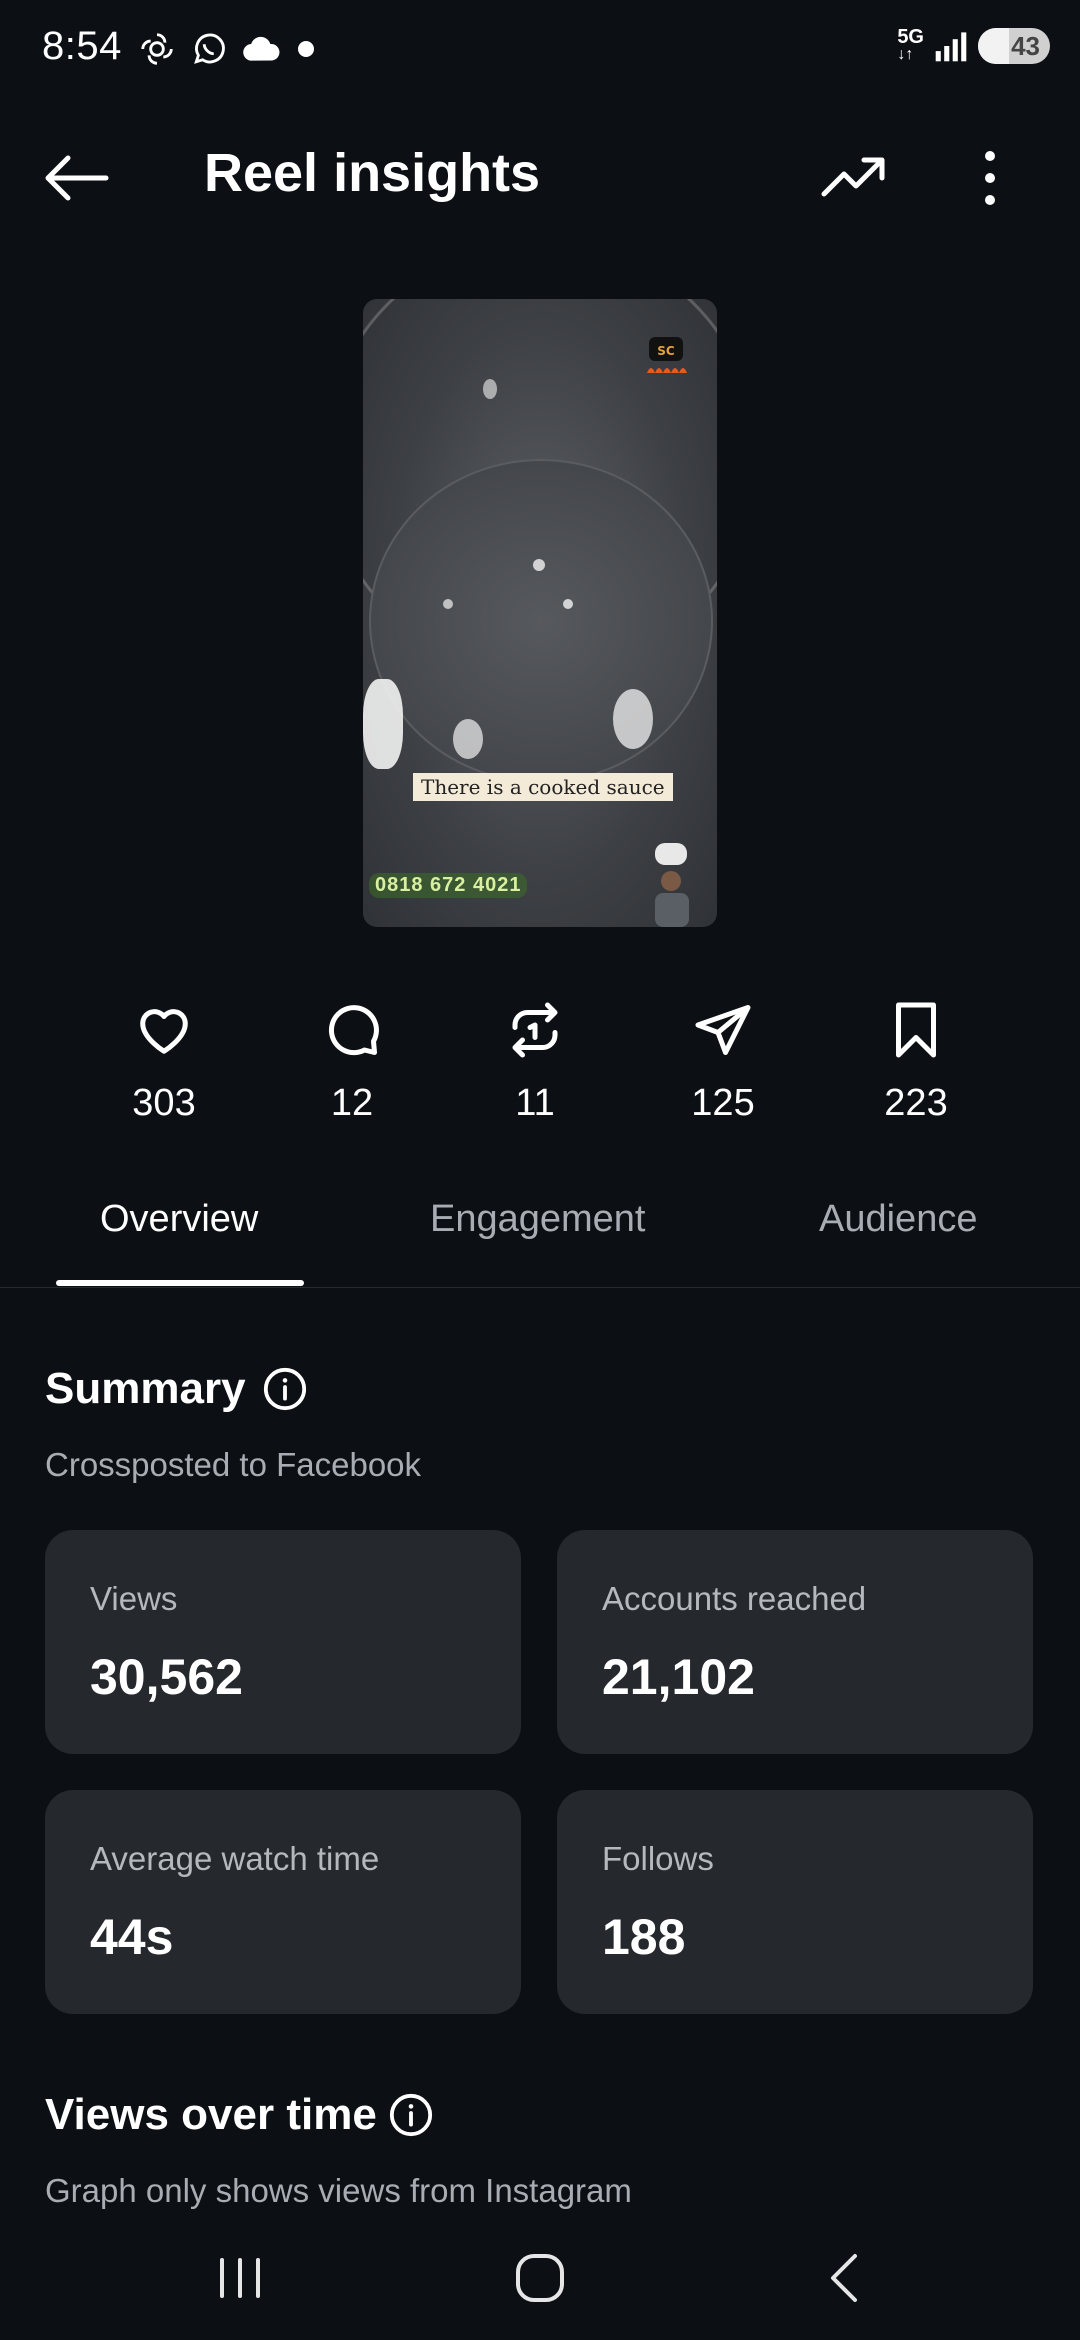 Image resolution: width=1080 pixels, height=2340 pixels. What do you see at coordinates (164, 1062) in the screenshot?
I see `likes-stat: 303` at bounding box center [164, 1062].